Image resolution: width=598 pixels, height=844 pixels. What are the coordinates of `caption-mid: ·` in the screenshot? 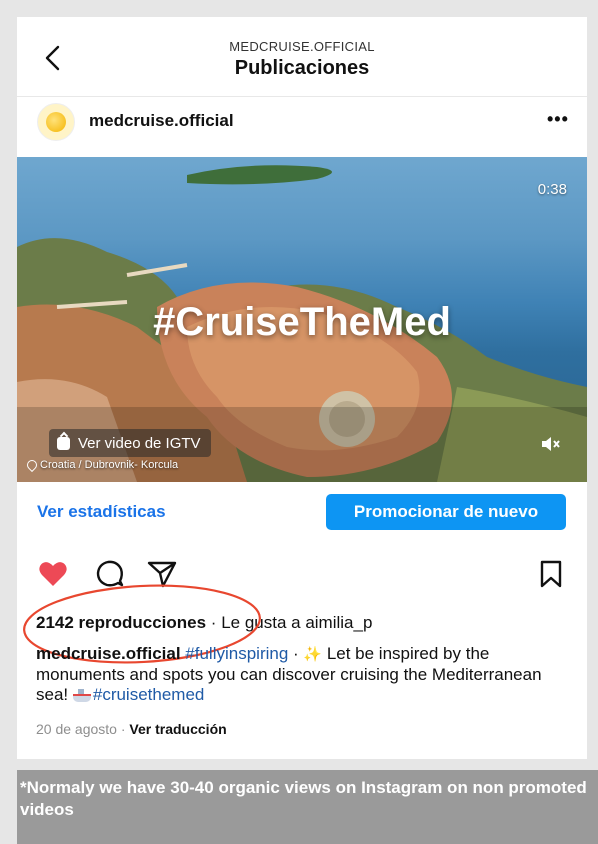 It's located at (296, 653).